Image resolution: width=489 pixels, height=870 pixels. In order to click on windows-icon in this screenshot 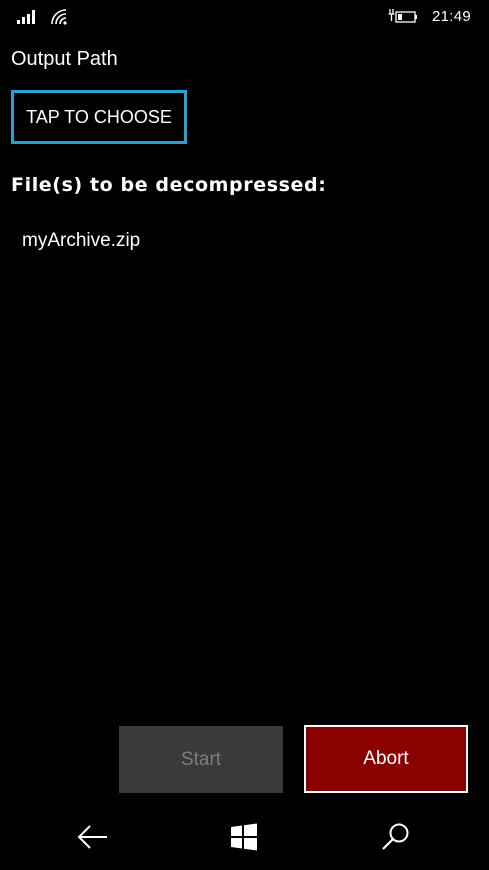, I will do `click(244, 837)`.